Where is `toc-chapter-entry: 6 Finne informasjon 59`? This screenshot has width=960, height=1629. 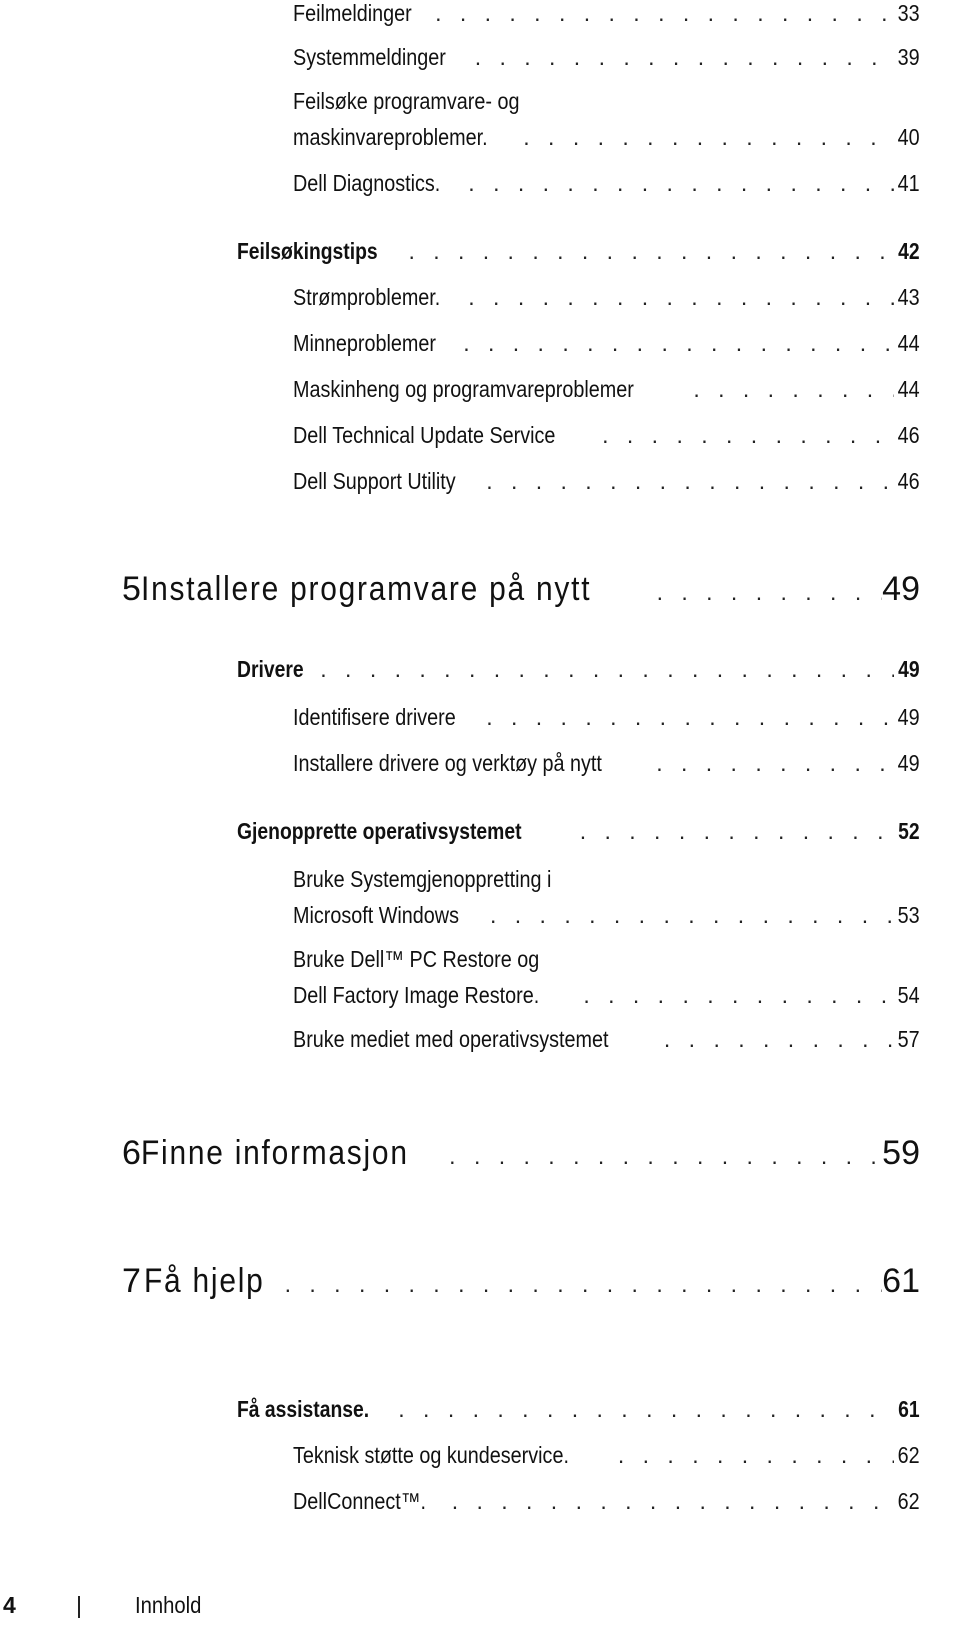 toc-chapter-entry: 6 Finne informasjon 59 is located at coordinates (521, 1153).